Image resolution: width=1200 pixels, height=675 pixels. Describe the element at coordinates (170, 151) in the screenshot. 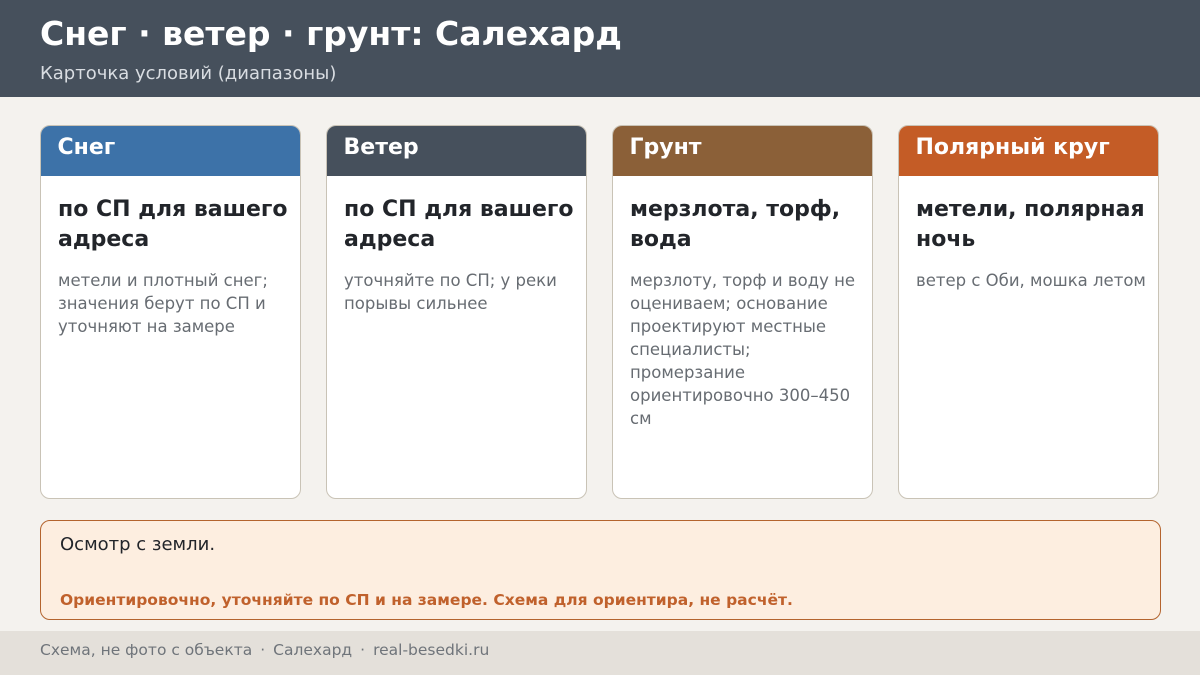

I see `card-heading: Снег` at that location.